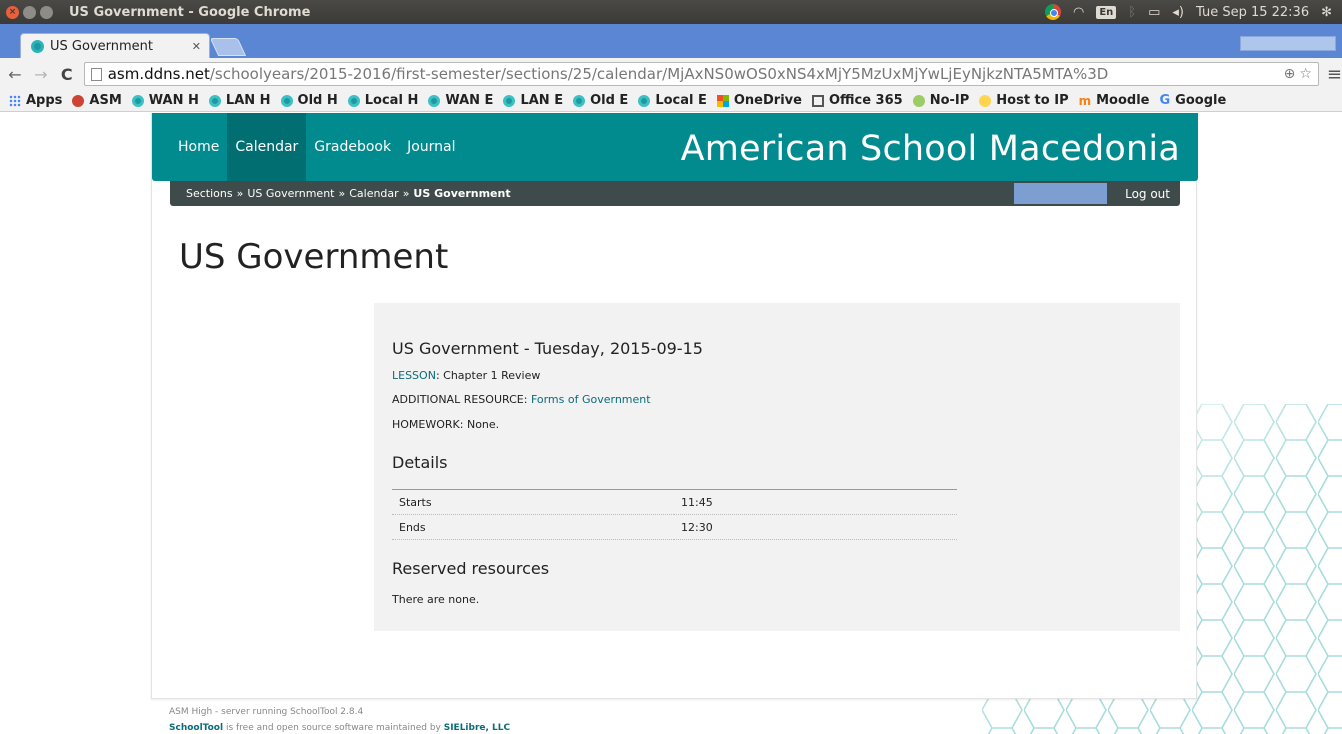 The height and width of the screenshot is (734, 1342). Describe the element at coordinates (414, 375) in the screenshot. I see `lesson-link: LESSON` at that location.